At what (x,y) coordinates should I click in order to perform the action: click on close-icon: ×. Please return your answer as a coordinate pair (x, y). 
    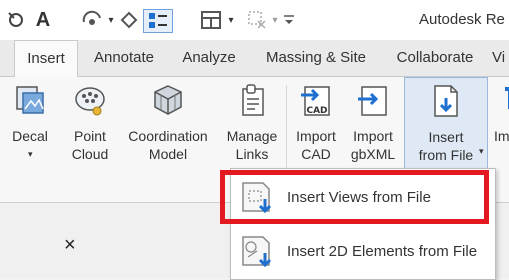
    Looking at the image, I should click on (70, 245).